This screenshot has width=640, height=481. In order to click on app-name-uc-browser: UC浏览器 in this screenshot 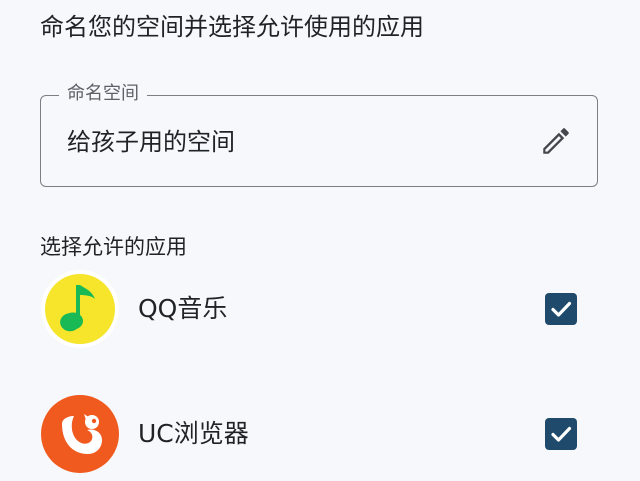, I will do `click(193, 433)`.